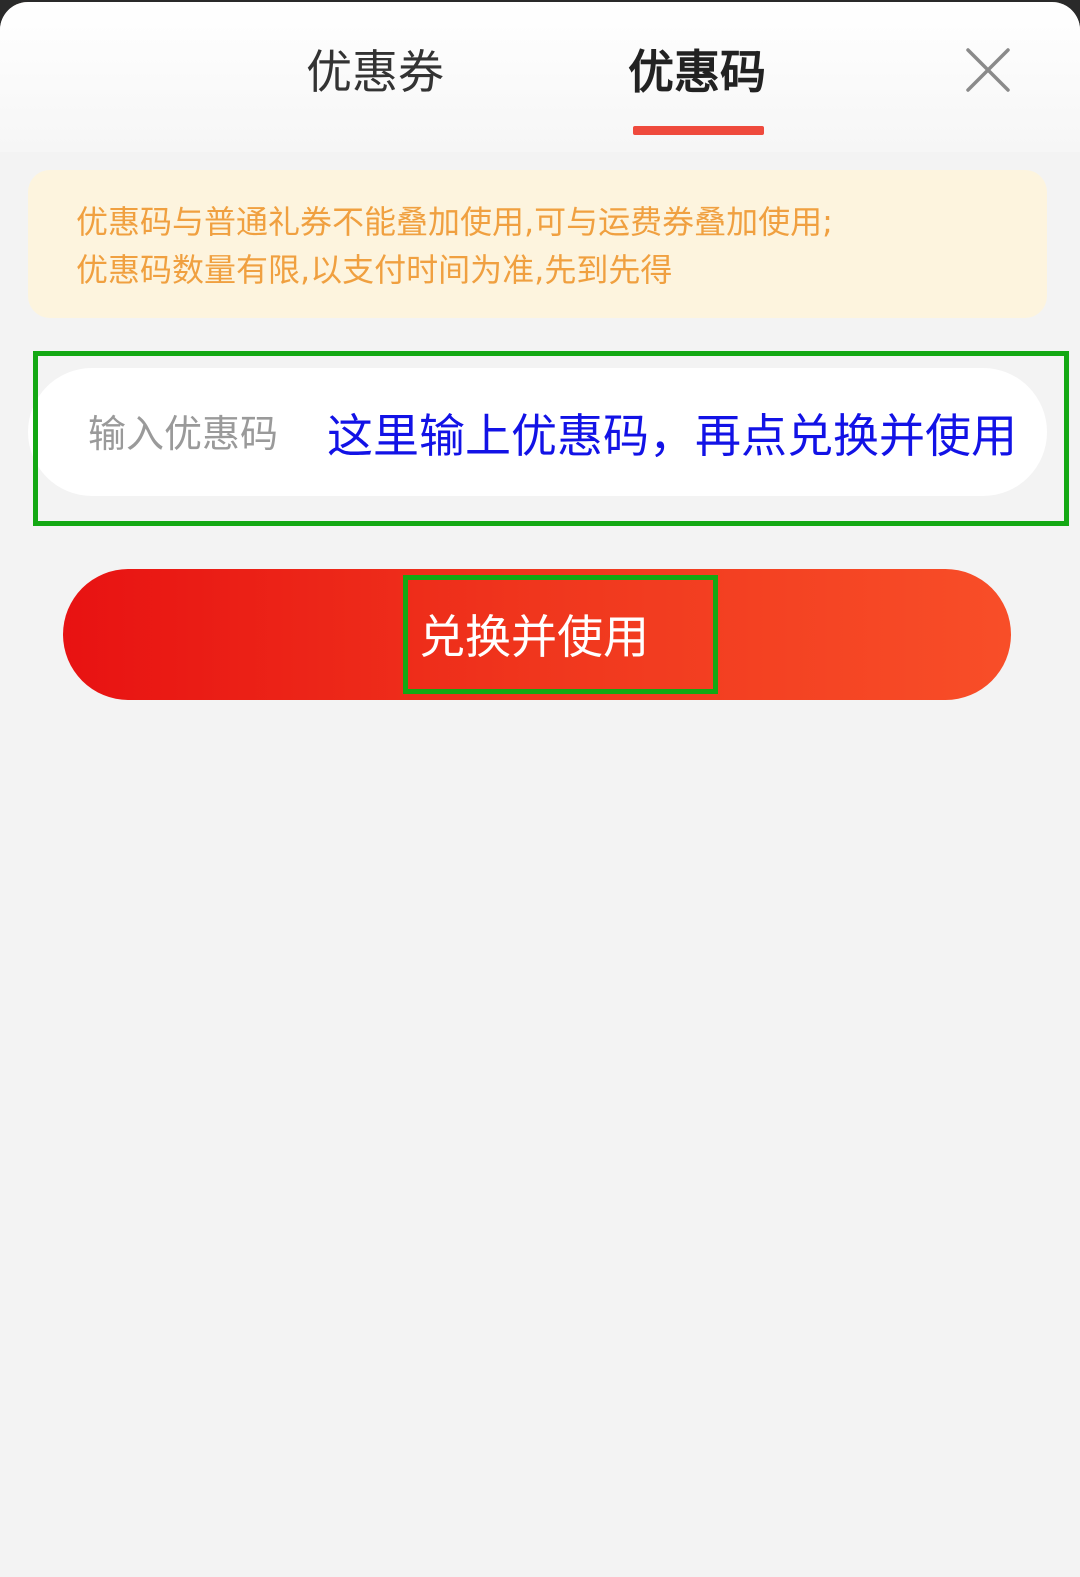 This screenshot has width=1080, height=1577. What do you see at coordinates (454, 222) in the screenshot?
I see `notice-line-1: 优惠码与普通礼券不能叠加使用,可与运费券叠加使用;` at bounding box center [454, 222].